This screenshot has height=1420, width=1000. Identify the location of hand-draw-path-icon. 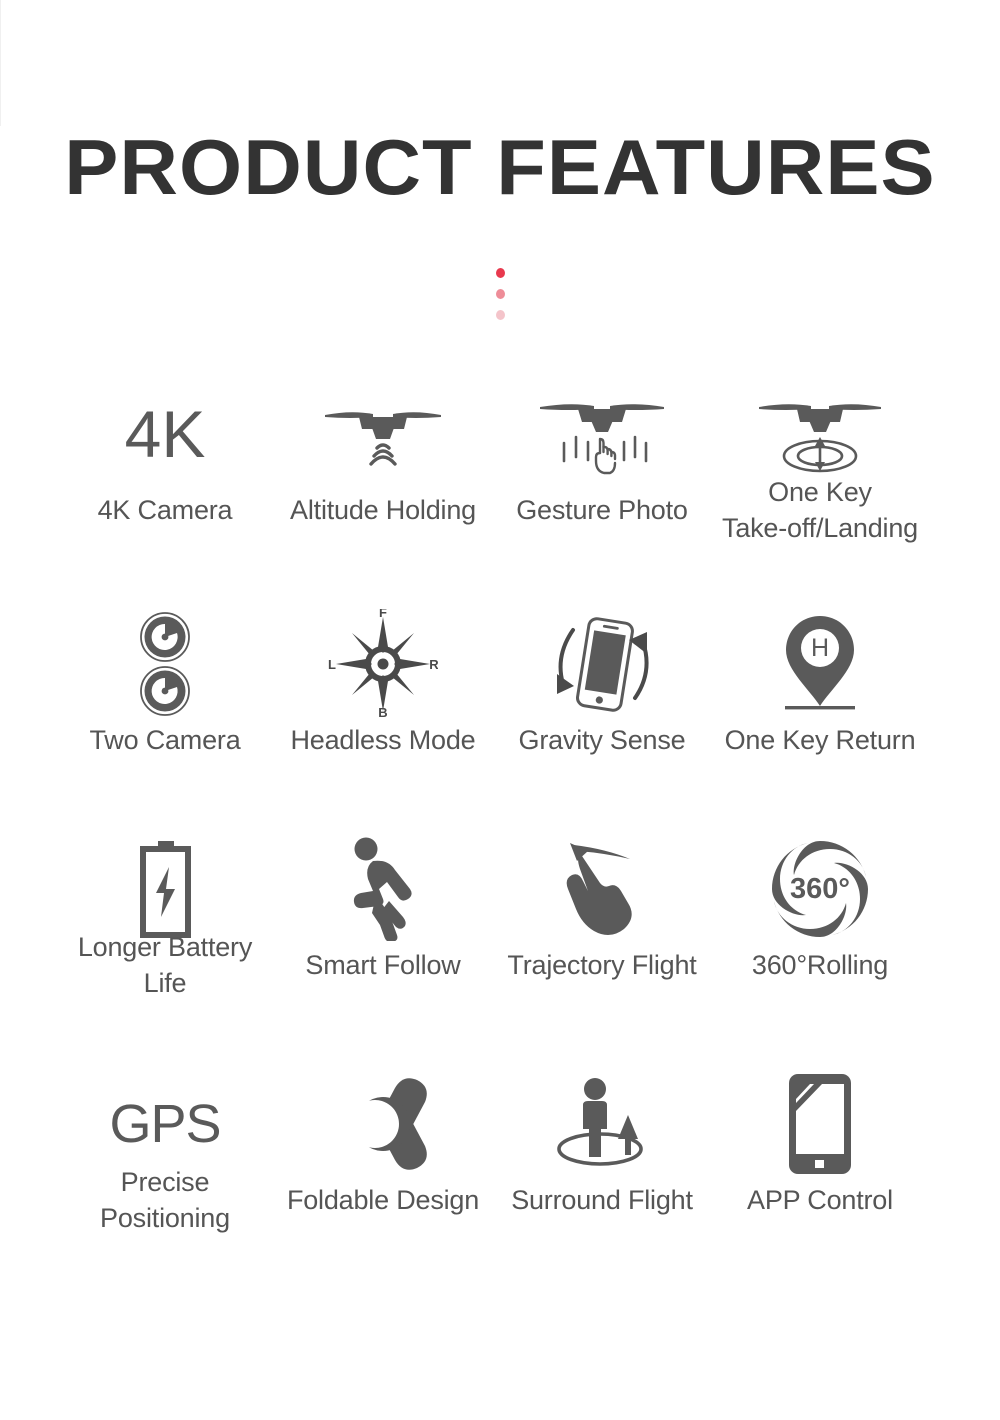
(602, 889).